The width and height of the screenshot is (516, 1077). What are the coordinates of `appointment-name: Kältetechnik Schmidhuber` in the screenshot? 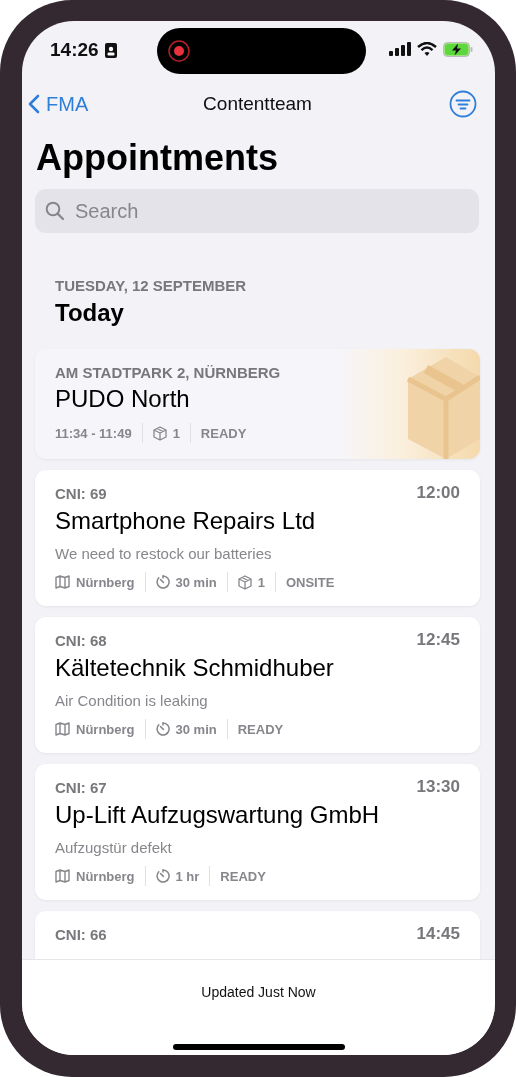 It's located at (195, 668).